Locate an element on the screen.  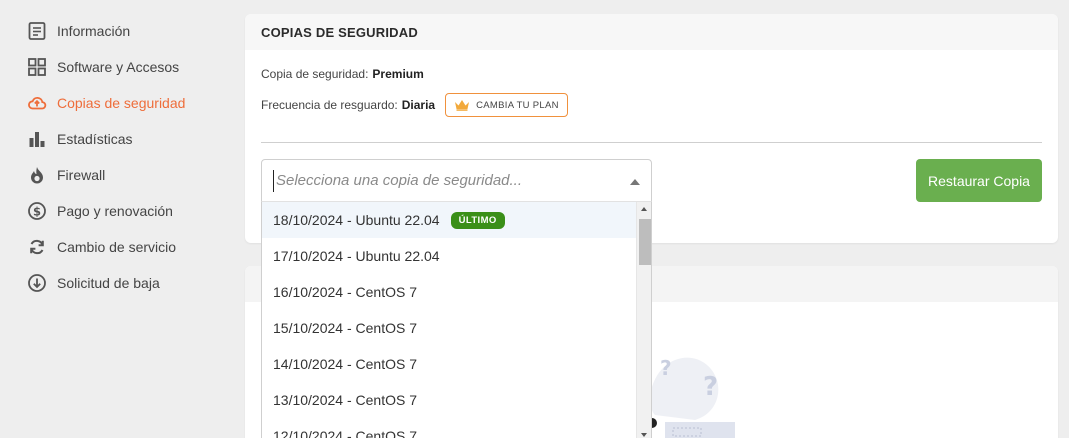
sidebar-item-label: Pago y renovación is located at coordinates (115, 211).